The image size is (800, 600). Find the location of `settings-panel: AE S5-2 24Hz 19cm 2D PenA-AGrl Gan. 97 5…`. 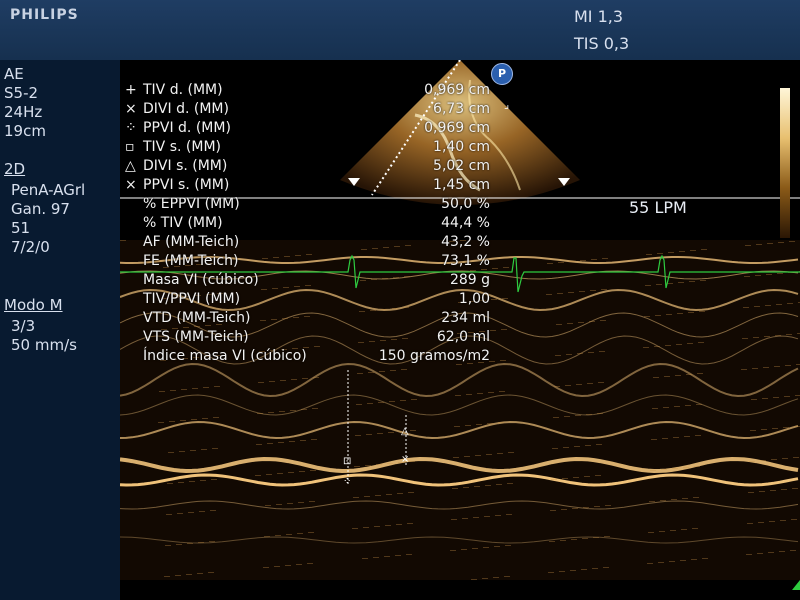

settings-panel: AE S5-2 24Hz 19cm 2D PenA-AGrl Gan. 97 5… is located at coordinates (60, 330).